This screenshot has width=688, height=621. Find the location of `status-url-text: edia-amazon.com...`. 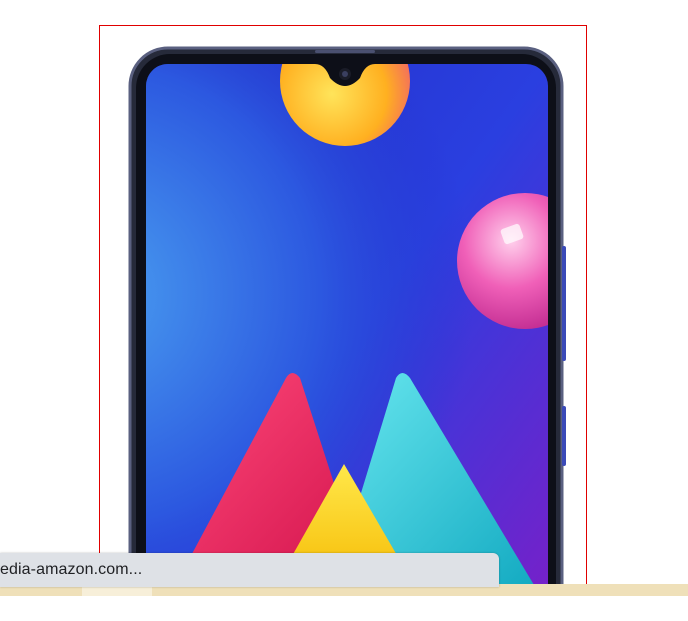

status-url-text: edia-amazon.com... is located at coordinates (71, 569).